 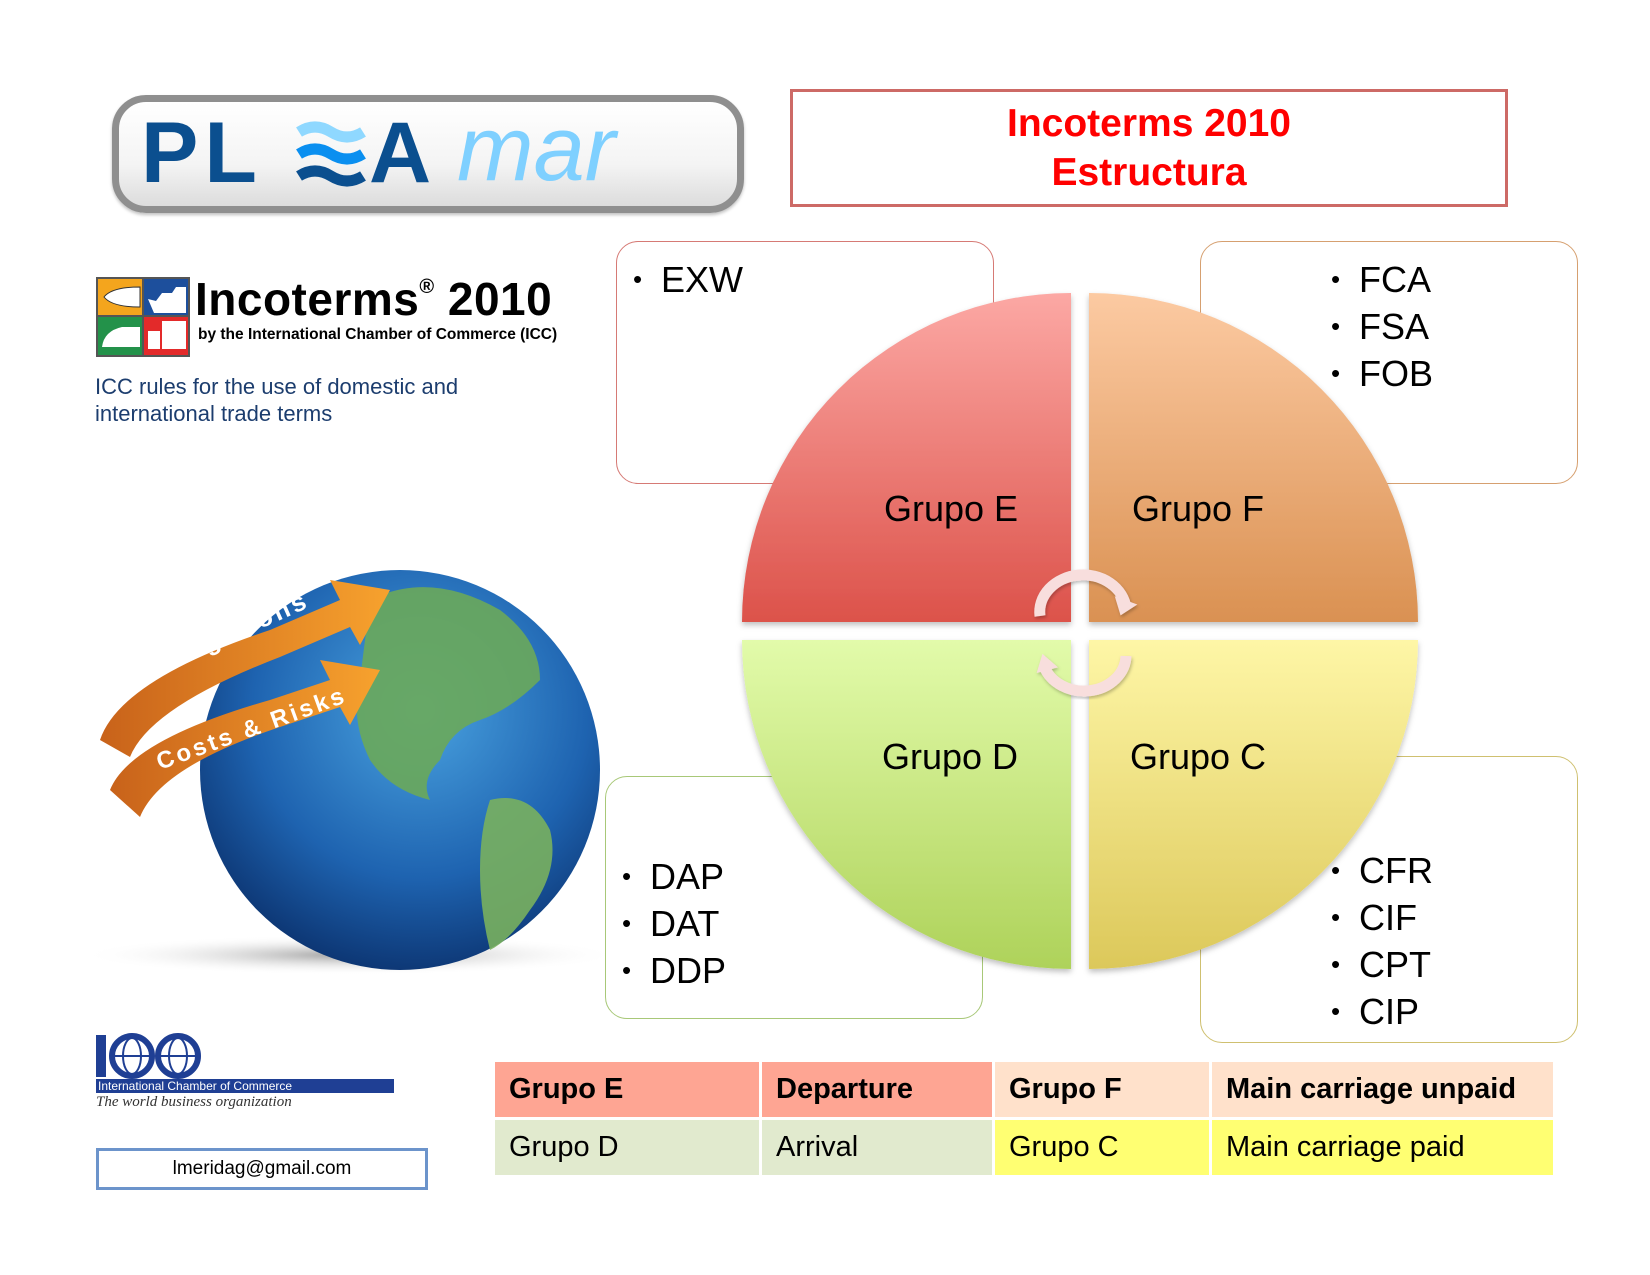 I want to click on logo-text-a: A, so click(x=400, y=153).